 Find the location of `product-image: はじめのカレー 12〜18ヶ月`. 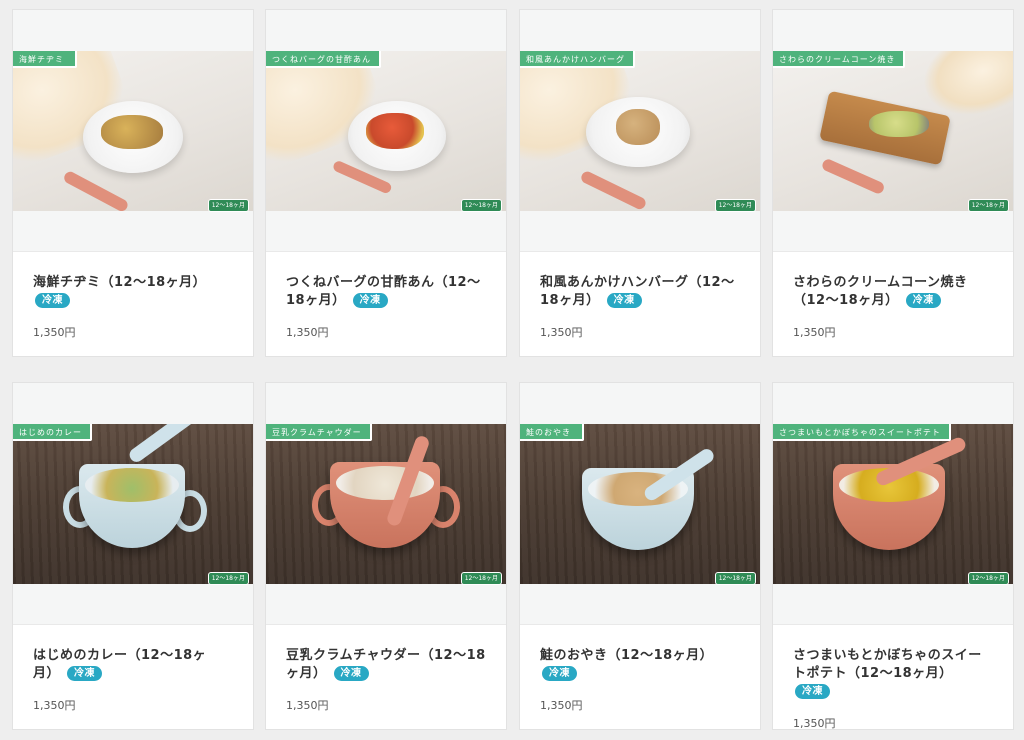

product-image: はじめのカレー 12〜18ヶ月 is located at coordinates (133, 504).